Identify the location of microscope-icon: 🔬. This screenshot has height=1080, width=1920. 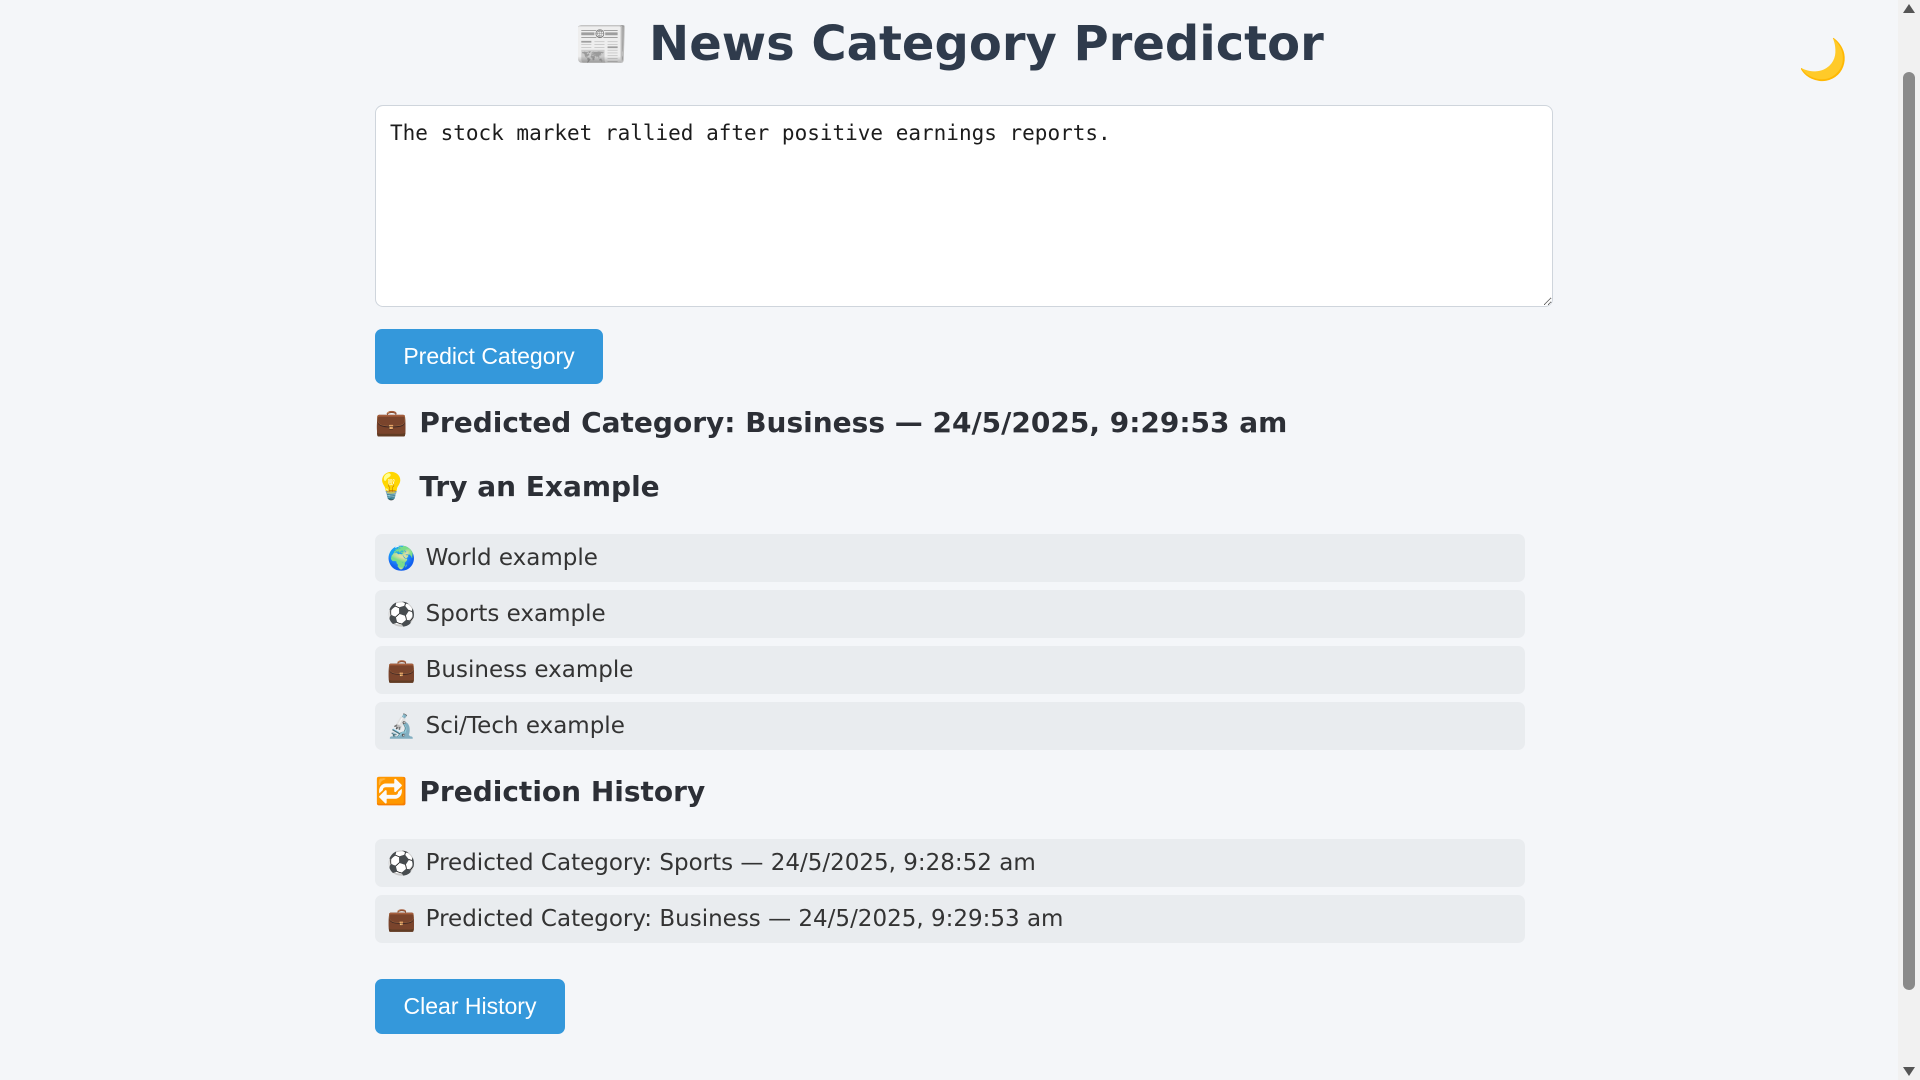
(401, 726).